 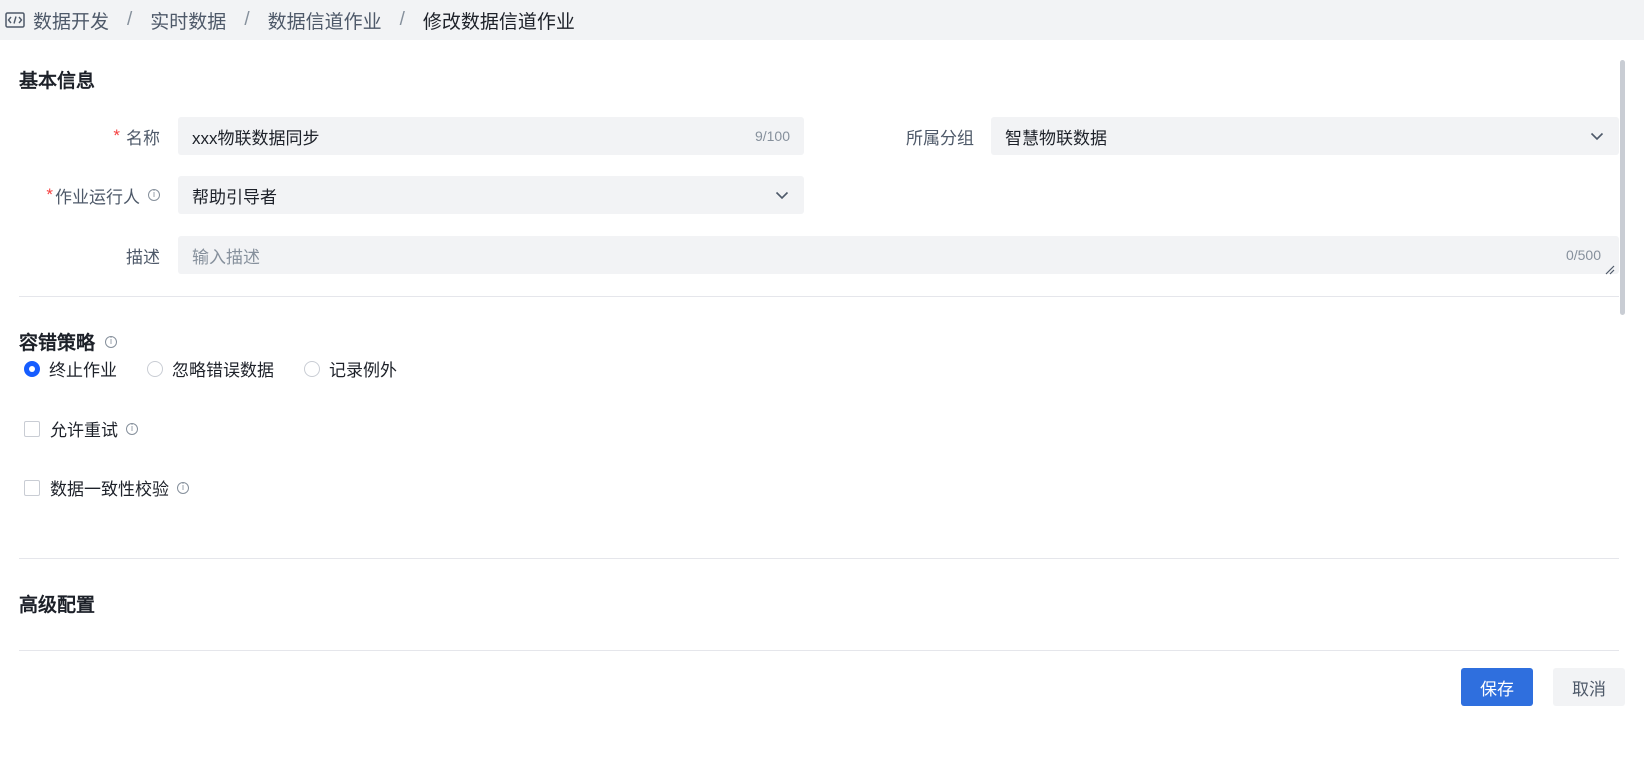 I want to click on group-select: 智慧物联数据, so click(x=1305, y=136).